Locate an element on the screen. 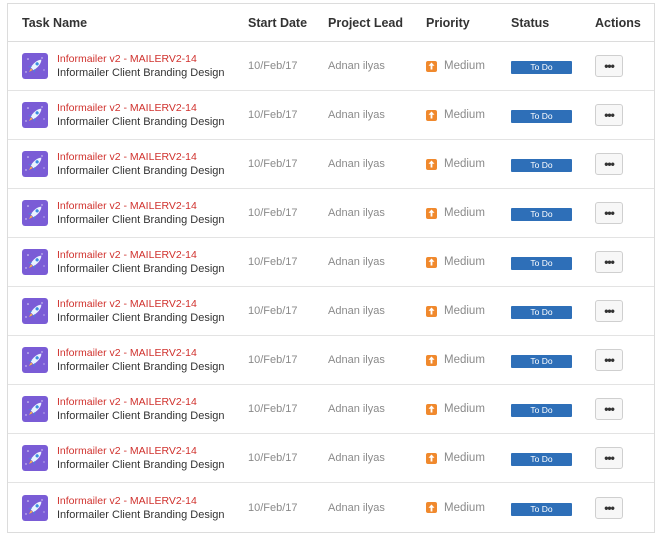  column-header-priority: Priority is located at coordinates (462, 23).